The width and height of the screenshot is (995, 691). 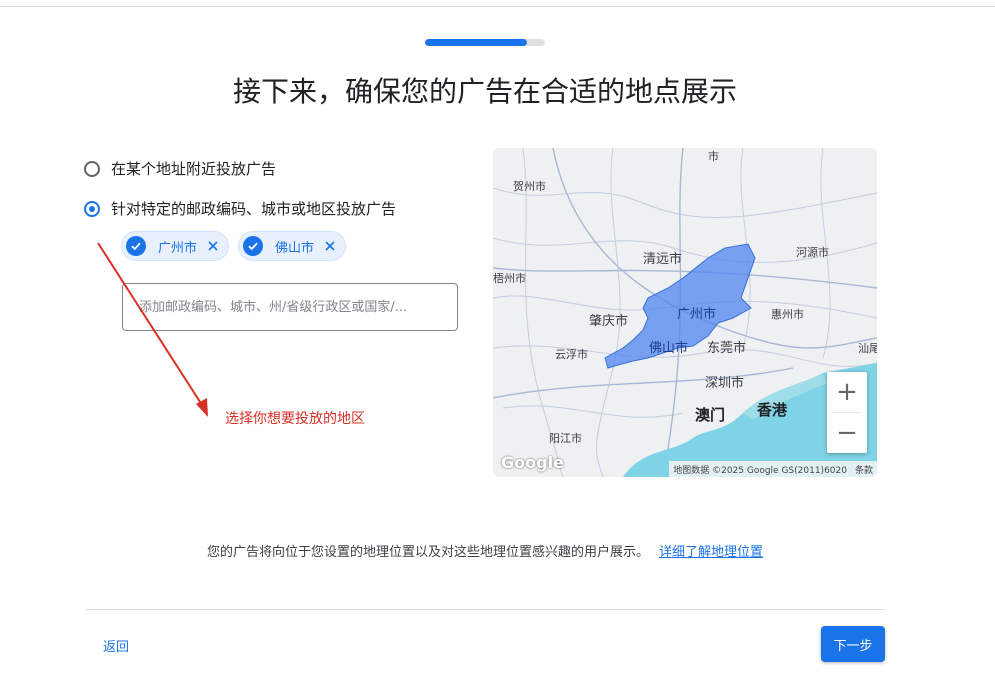 I want to click on radio-button-selected, so click(x=92, y=208).